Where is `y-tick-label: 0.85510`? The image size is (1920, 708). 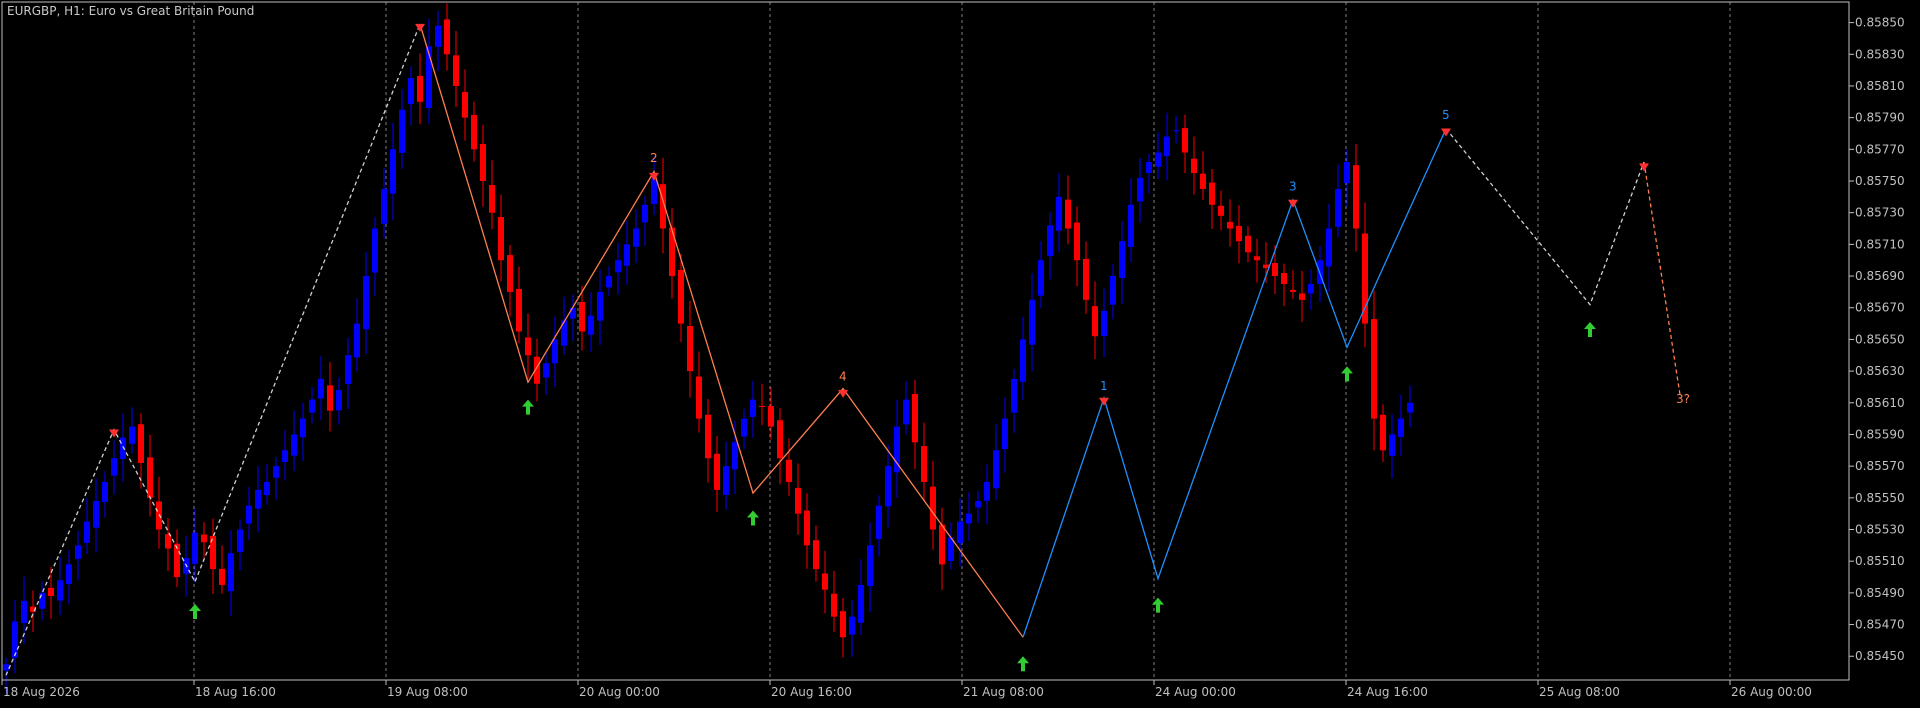
y-tick-label: 0.85510 is located at coordinates (1880, 561).